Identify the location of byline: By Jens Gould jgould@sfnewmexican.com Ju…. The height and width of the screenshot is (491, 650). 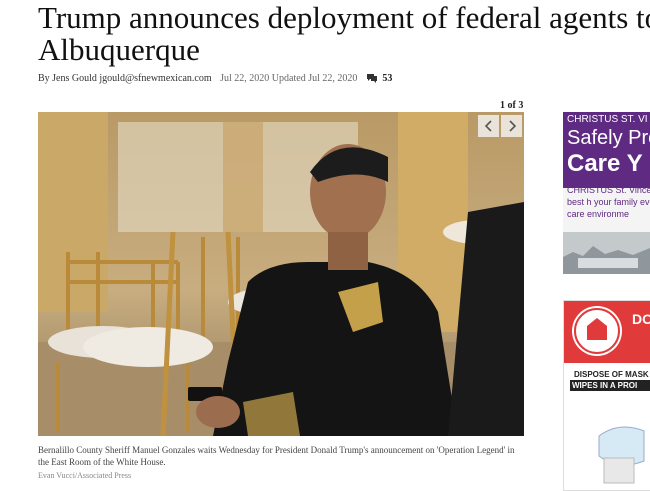
(215, 78).